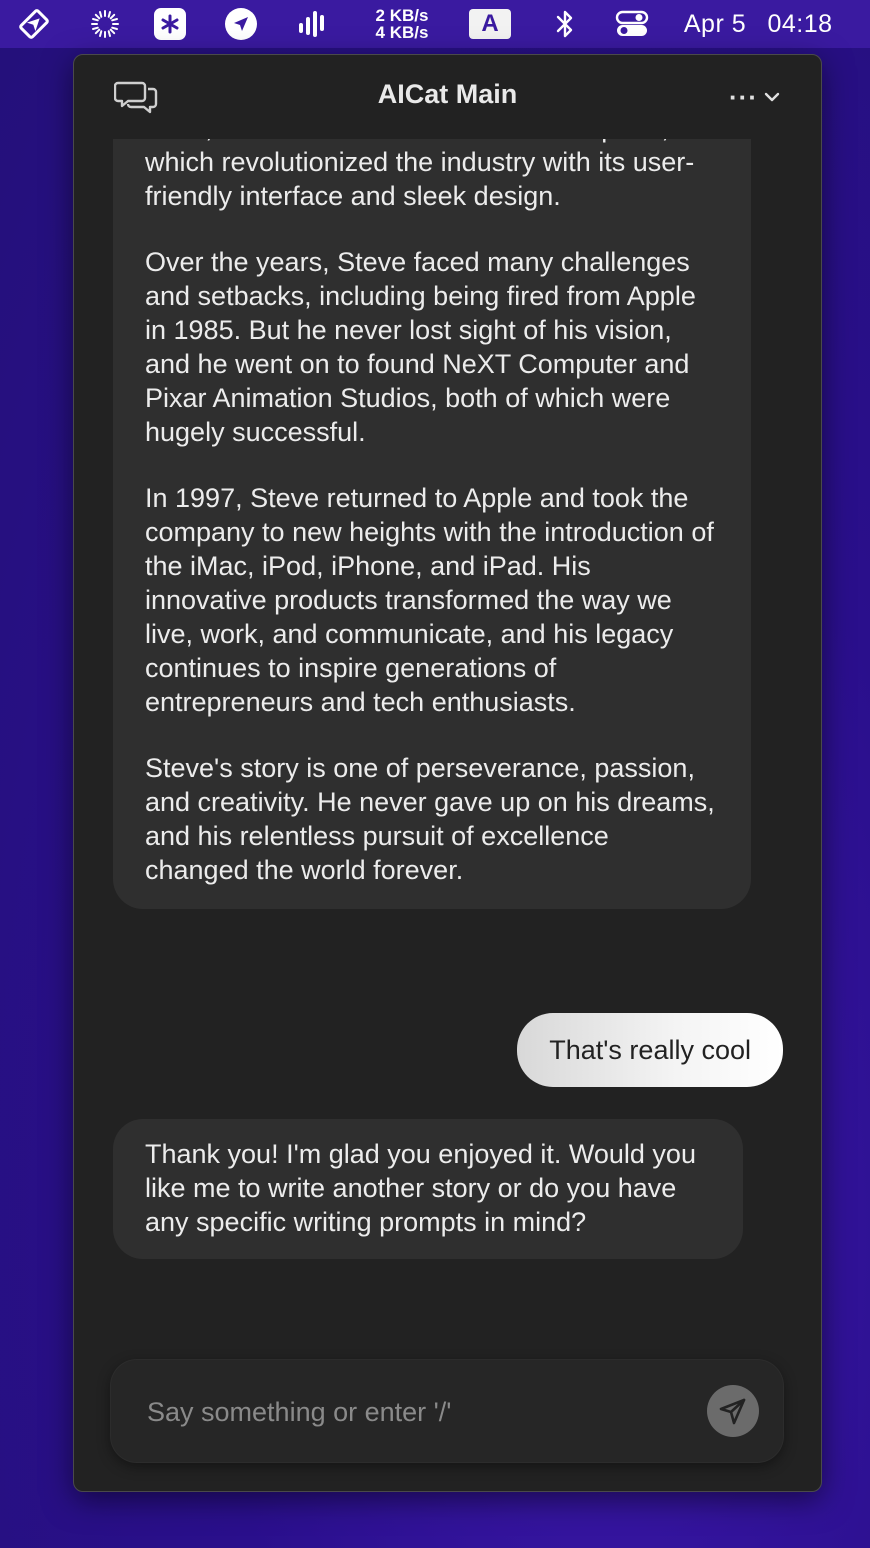 This screenshot has width=870, height=1548. I want to click on menubar-time: 04:18, so click(800, 24).